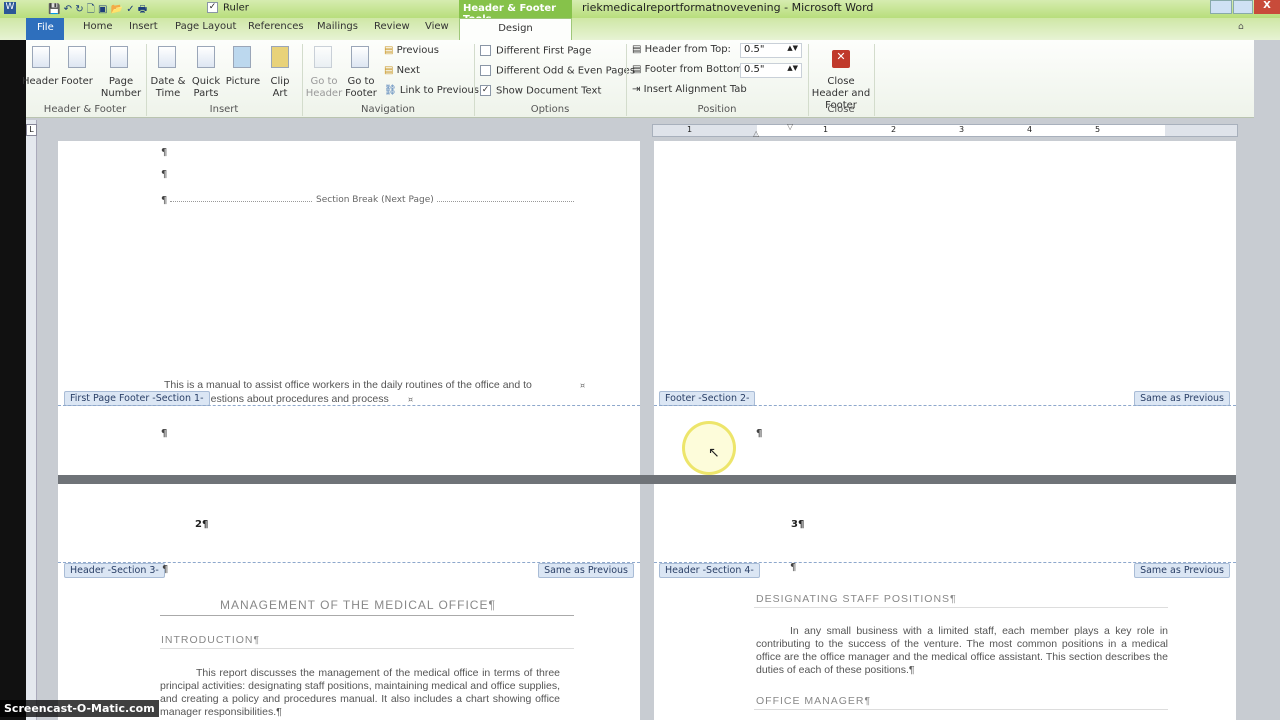 The image size is (1280, 720). I want to click on watermark: Screencast-O-Matic.com, so click(79, 708).